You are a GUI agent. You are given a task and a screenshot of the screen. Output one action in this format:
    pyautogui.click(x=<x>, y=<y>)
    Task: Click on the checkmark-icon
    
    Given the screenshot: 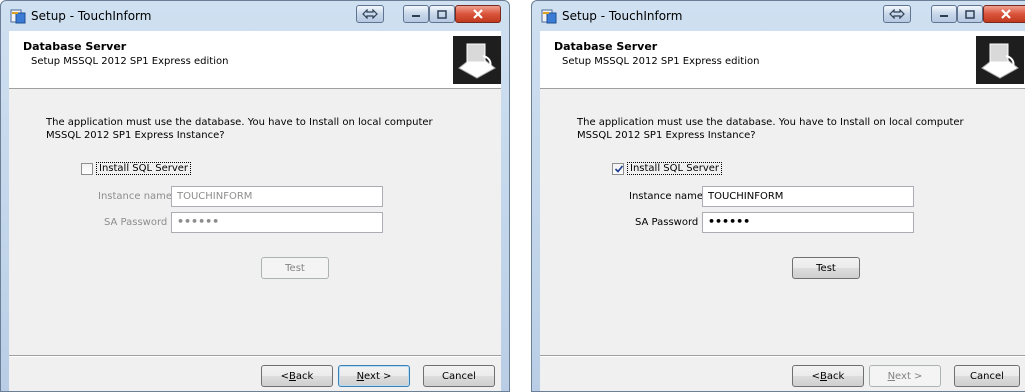 What is the action you would take?
    pyautogui.click(x=619, y=168)
    